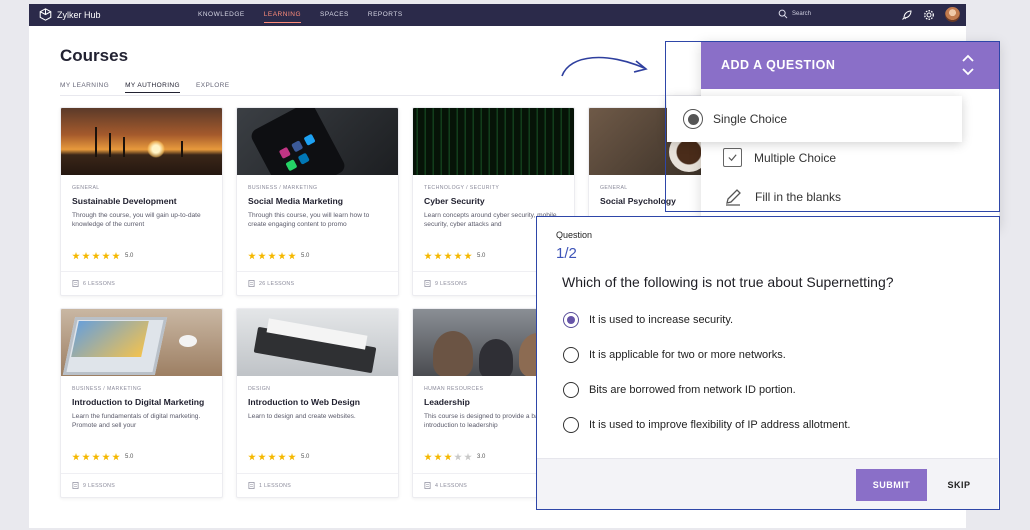 The width and height of the screenshot is (1030, 530). What do you see at coordinates (493, 201) in the screenshot?
I see `course-title: Cyber Security` at bounding box center [493, 201].